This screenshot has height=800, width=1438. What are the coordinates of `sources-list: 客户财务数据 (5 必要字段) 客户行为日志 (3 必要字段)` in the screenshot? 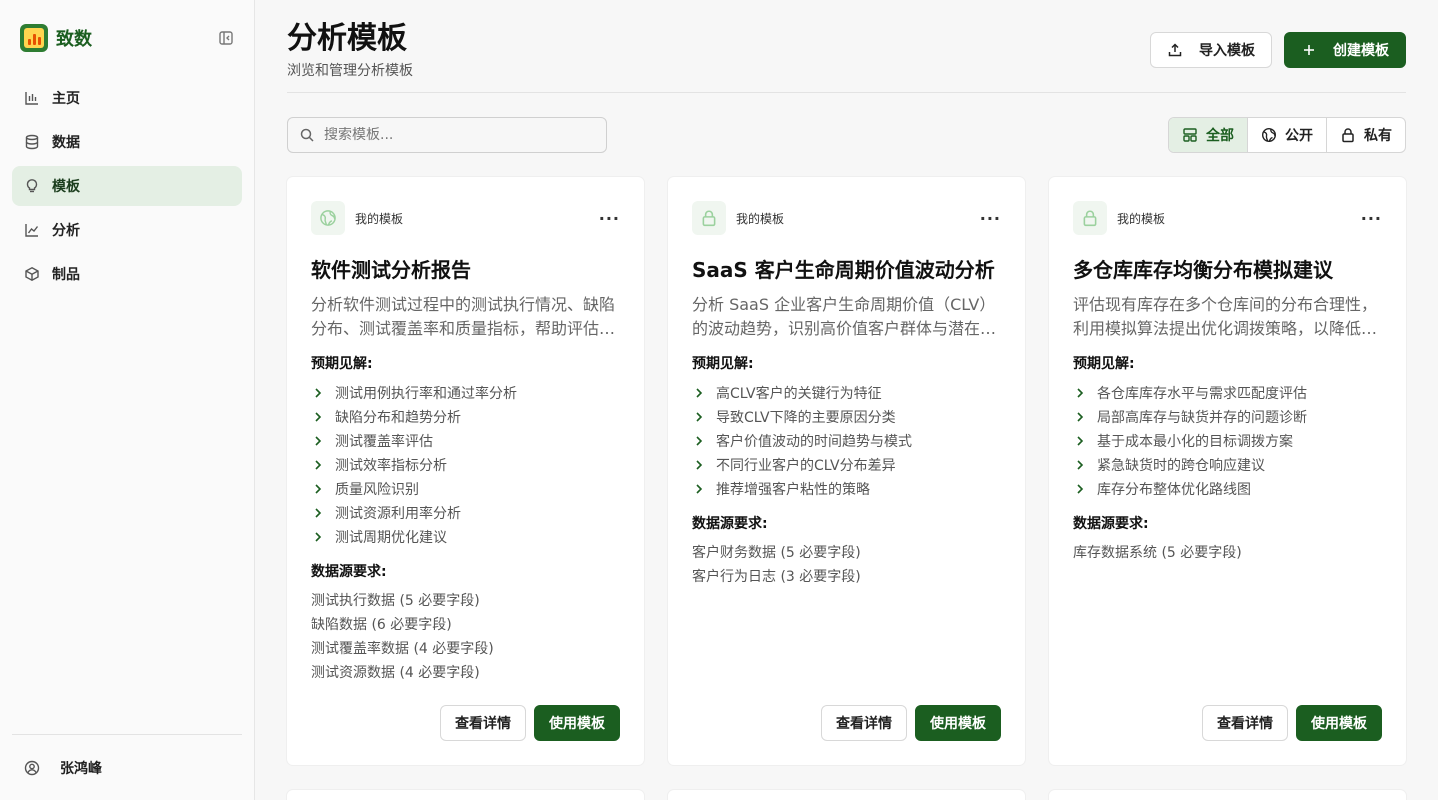 It's located at (846, 565).